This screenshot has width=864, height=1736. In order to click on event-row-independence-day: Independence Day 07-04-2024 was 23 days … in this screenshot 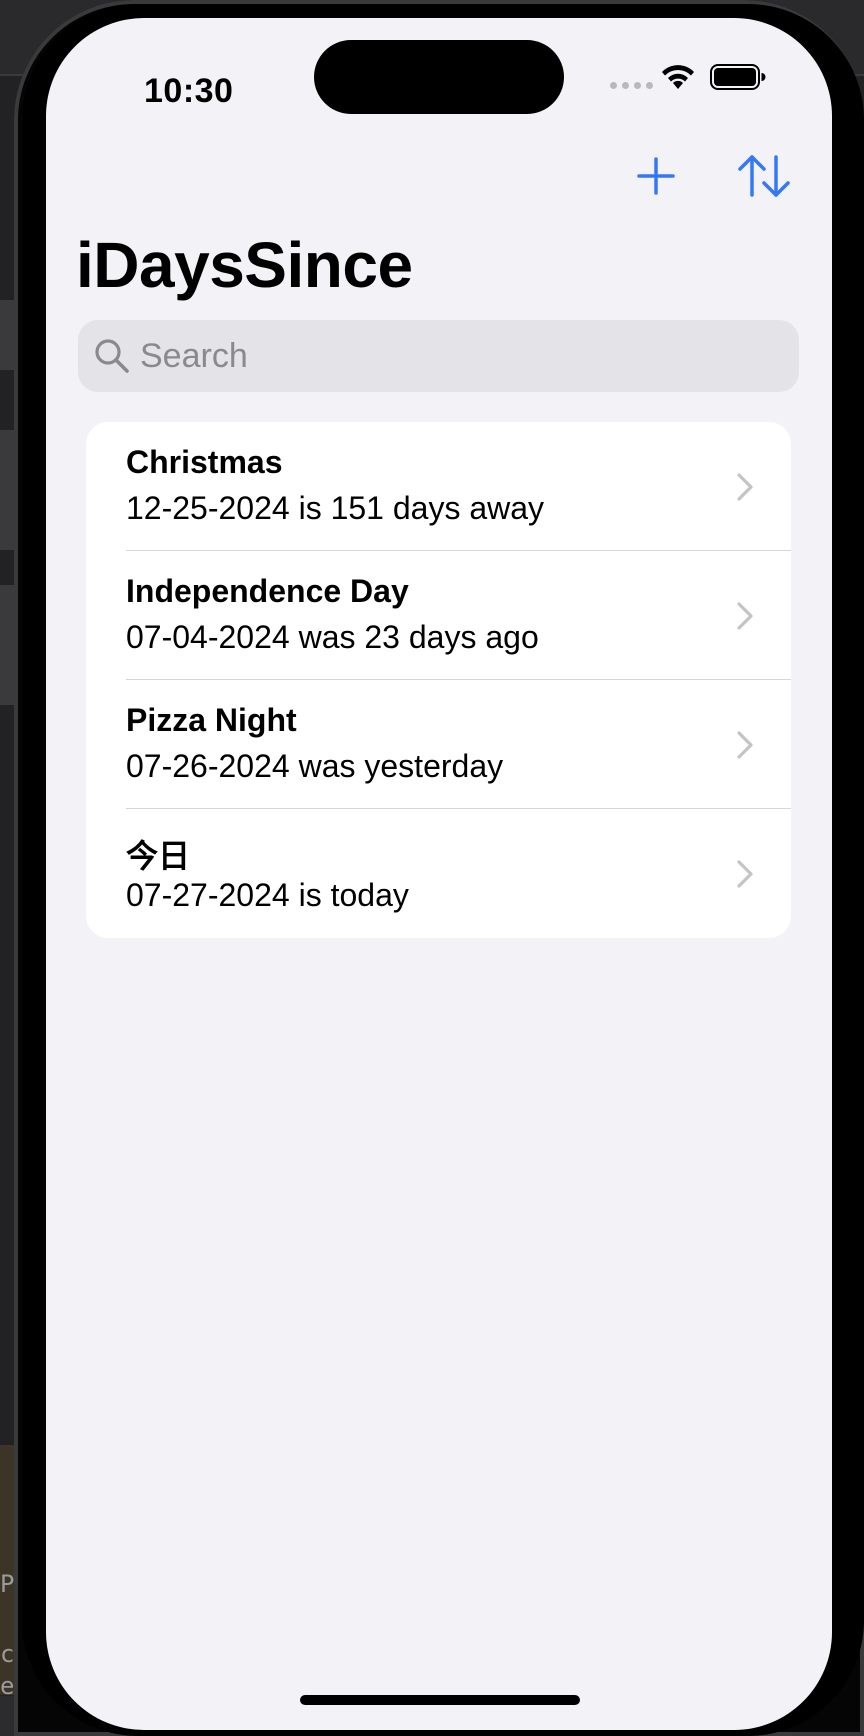, I will do `click(438, 615)`.